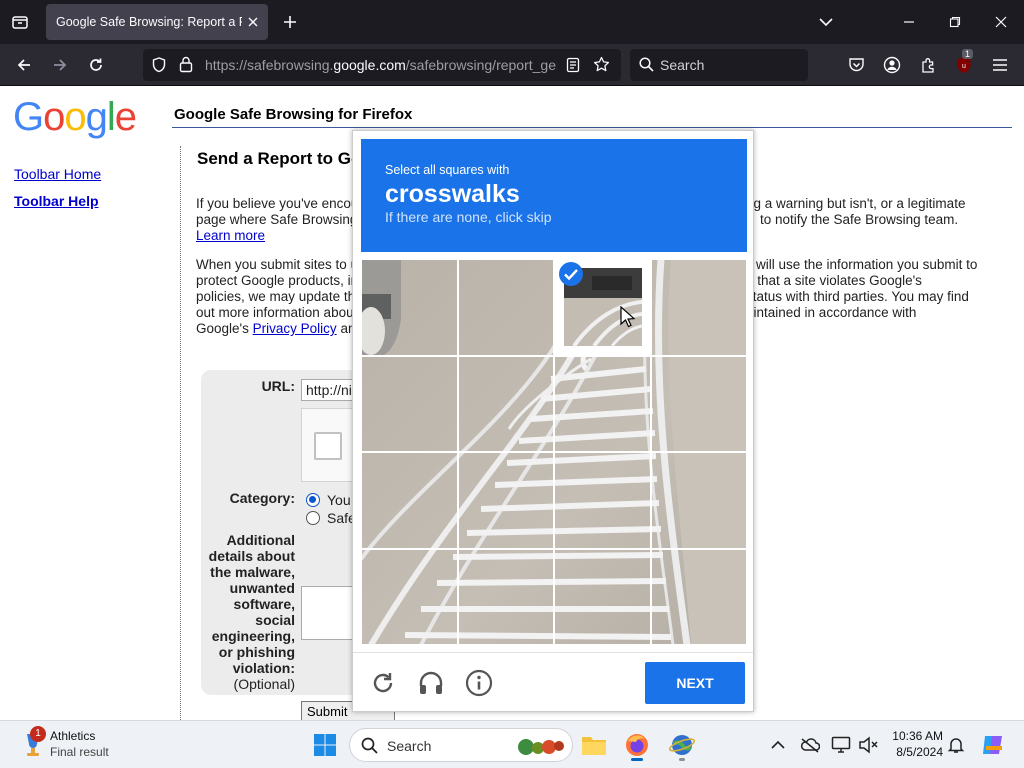 This screenshot has height=768, width=1024. Describe the element at coordinates (57, 174) in the screenshot. I see `sidebar-link-toolbar-home: Toolbar Home` at that location.